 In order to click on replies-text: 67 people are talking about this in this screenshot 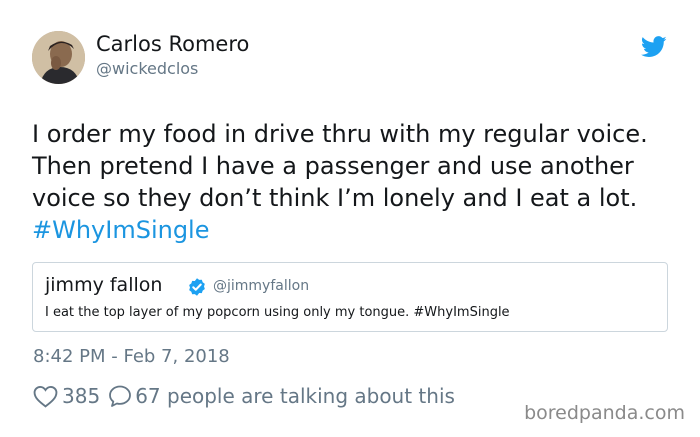, I will do `click(295, 396)`.